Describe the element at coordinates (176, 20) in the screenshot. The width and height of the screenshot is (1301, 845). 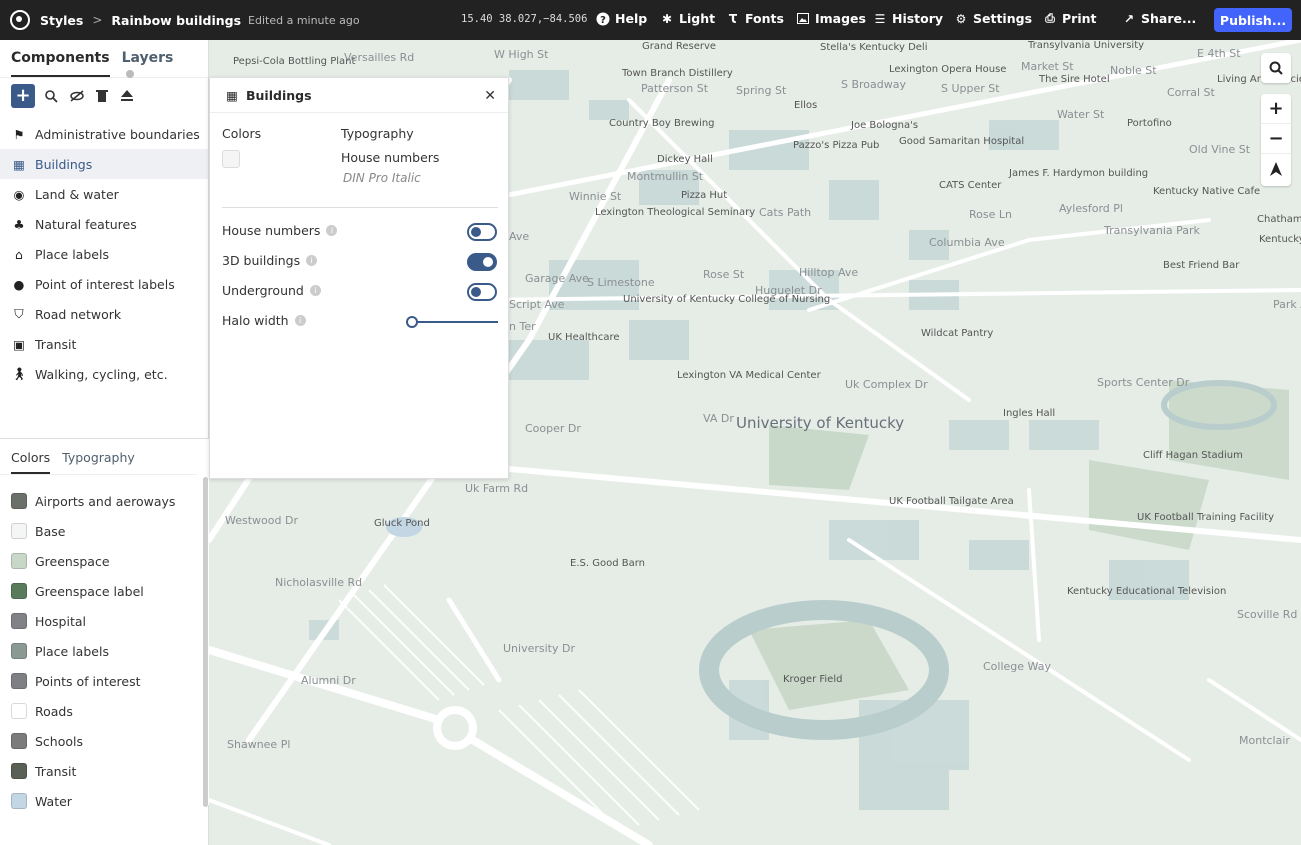
I see `style-name: Rainbow buildings` at that location.